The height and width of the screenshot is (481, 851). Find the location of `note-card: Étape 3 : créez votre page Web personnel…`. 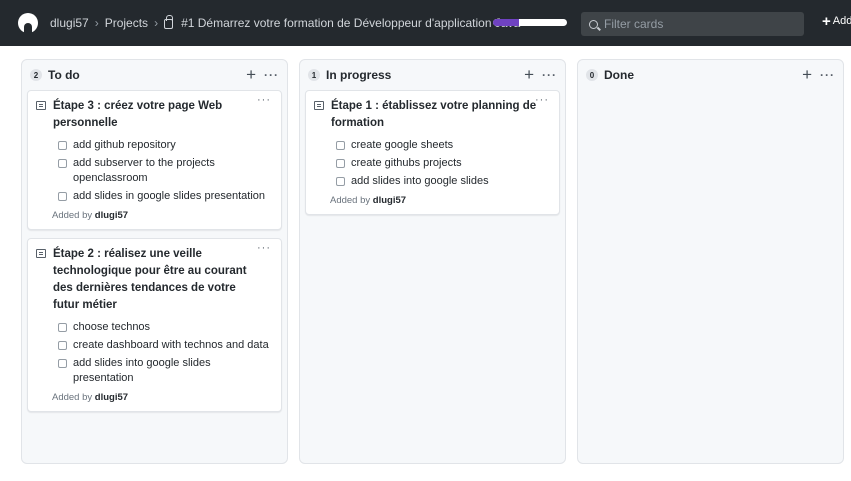

note-card: Étape 3 : créez votre page Web personnel… is located at coordinates (154, 160).